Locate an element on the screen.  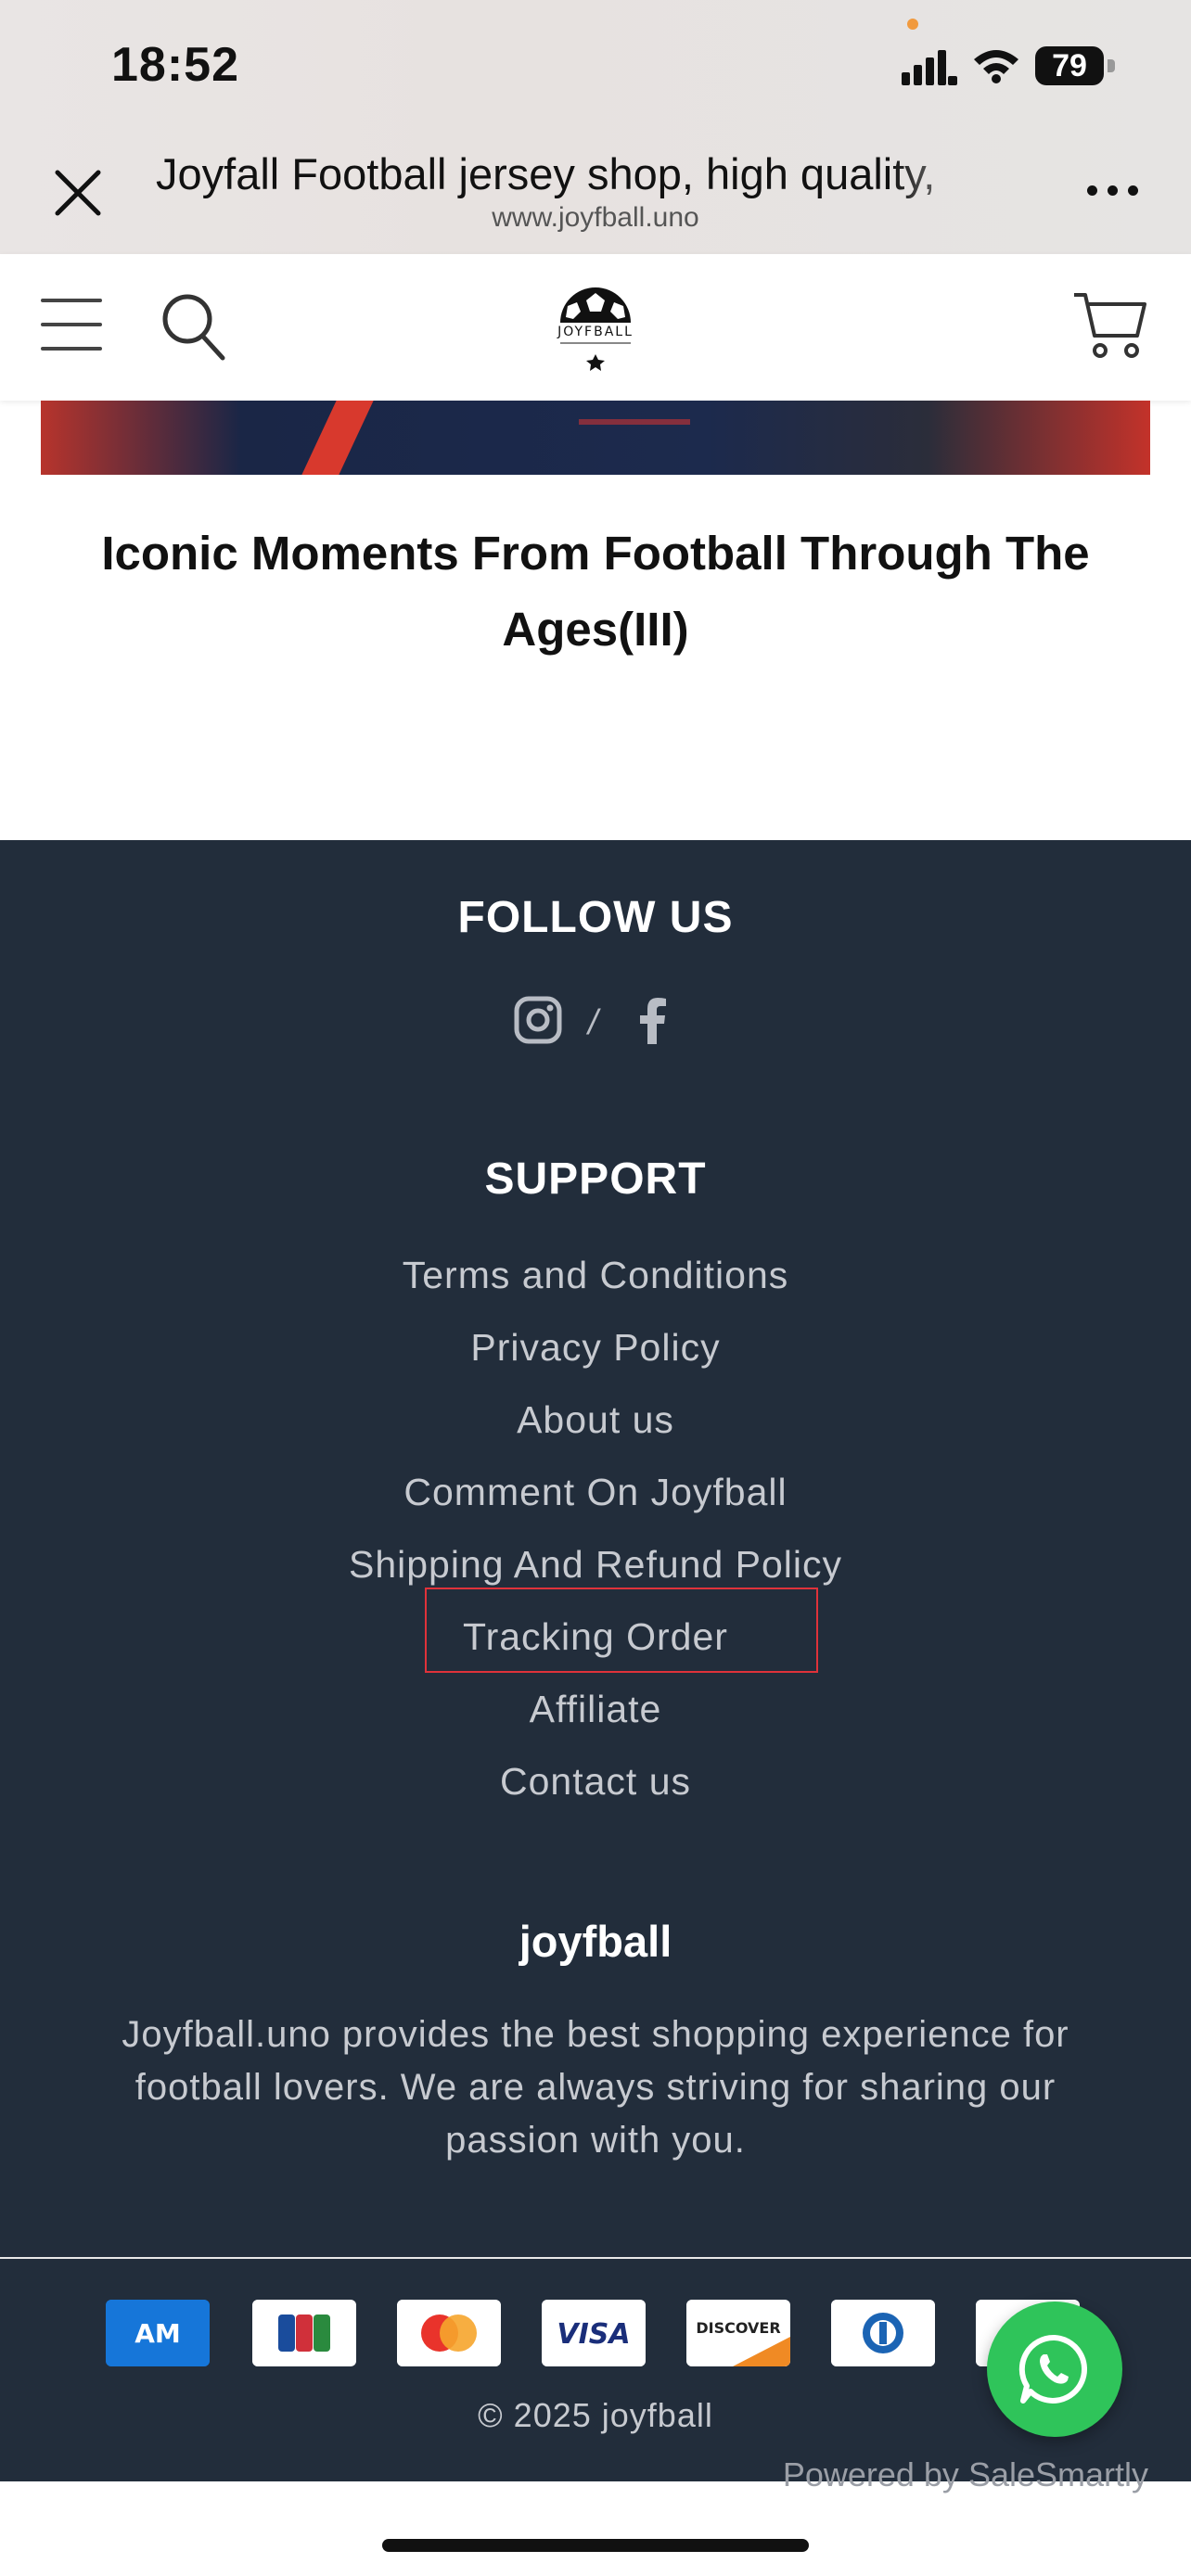
whatsapp-icon is located at coordinates (1053, 2369).